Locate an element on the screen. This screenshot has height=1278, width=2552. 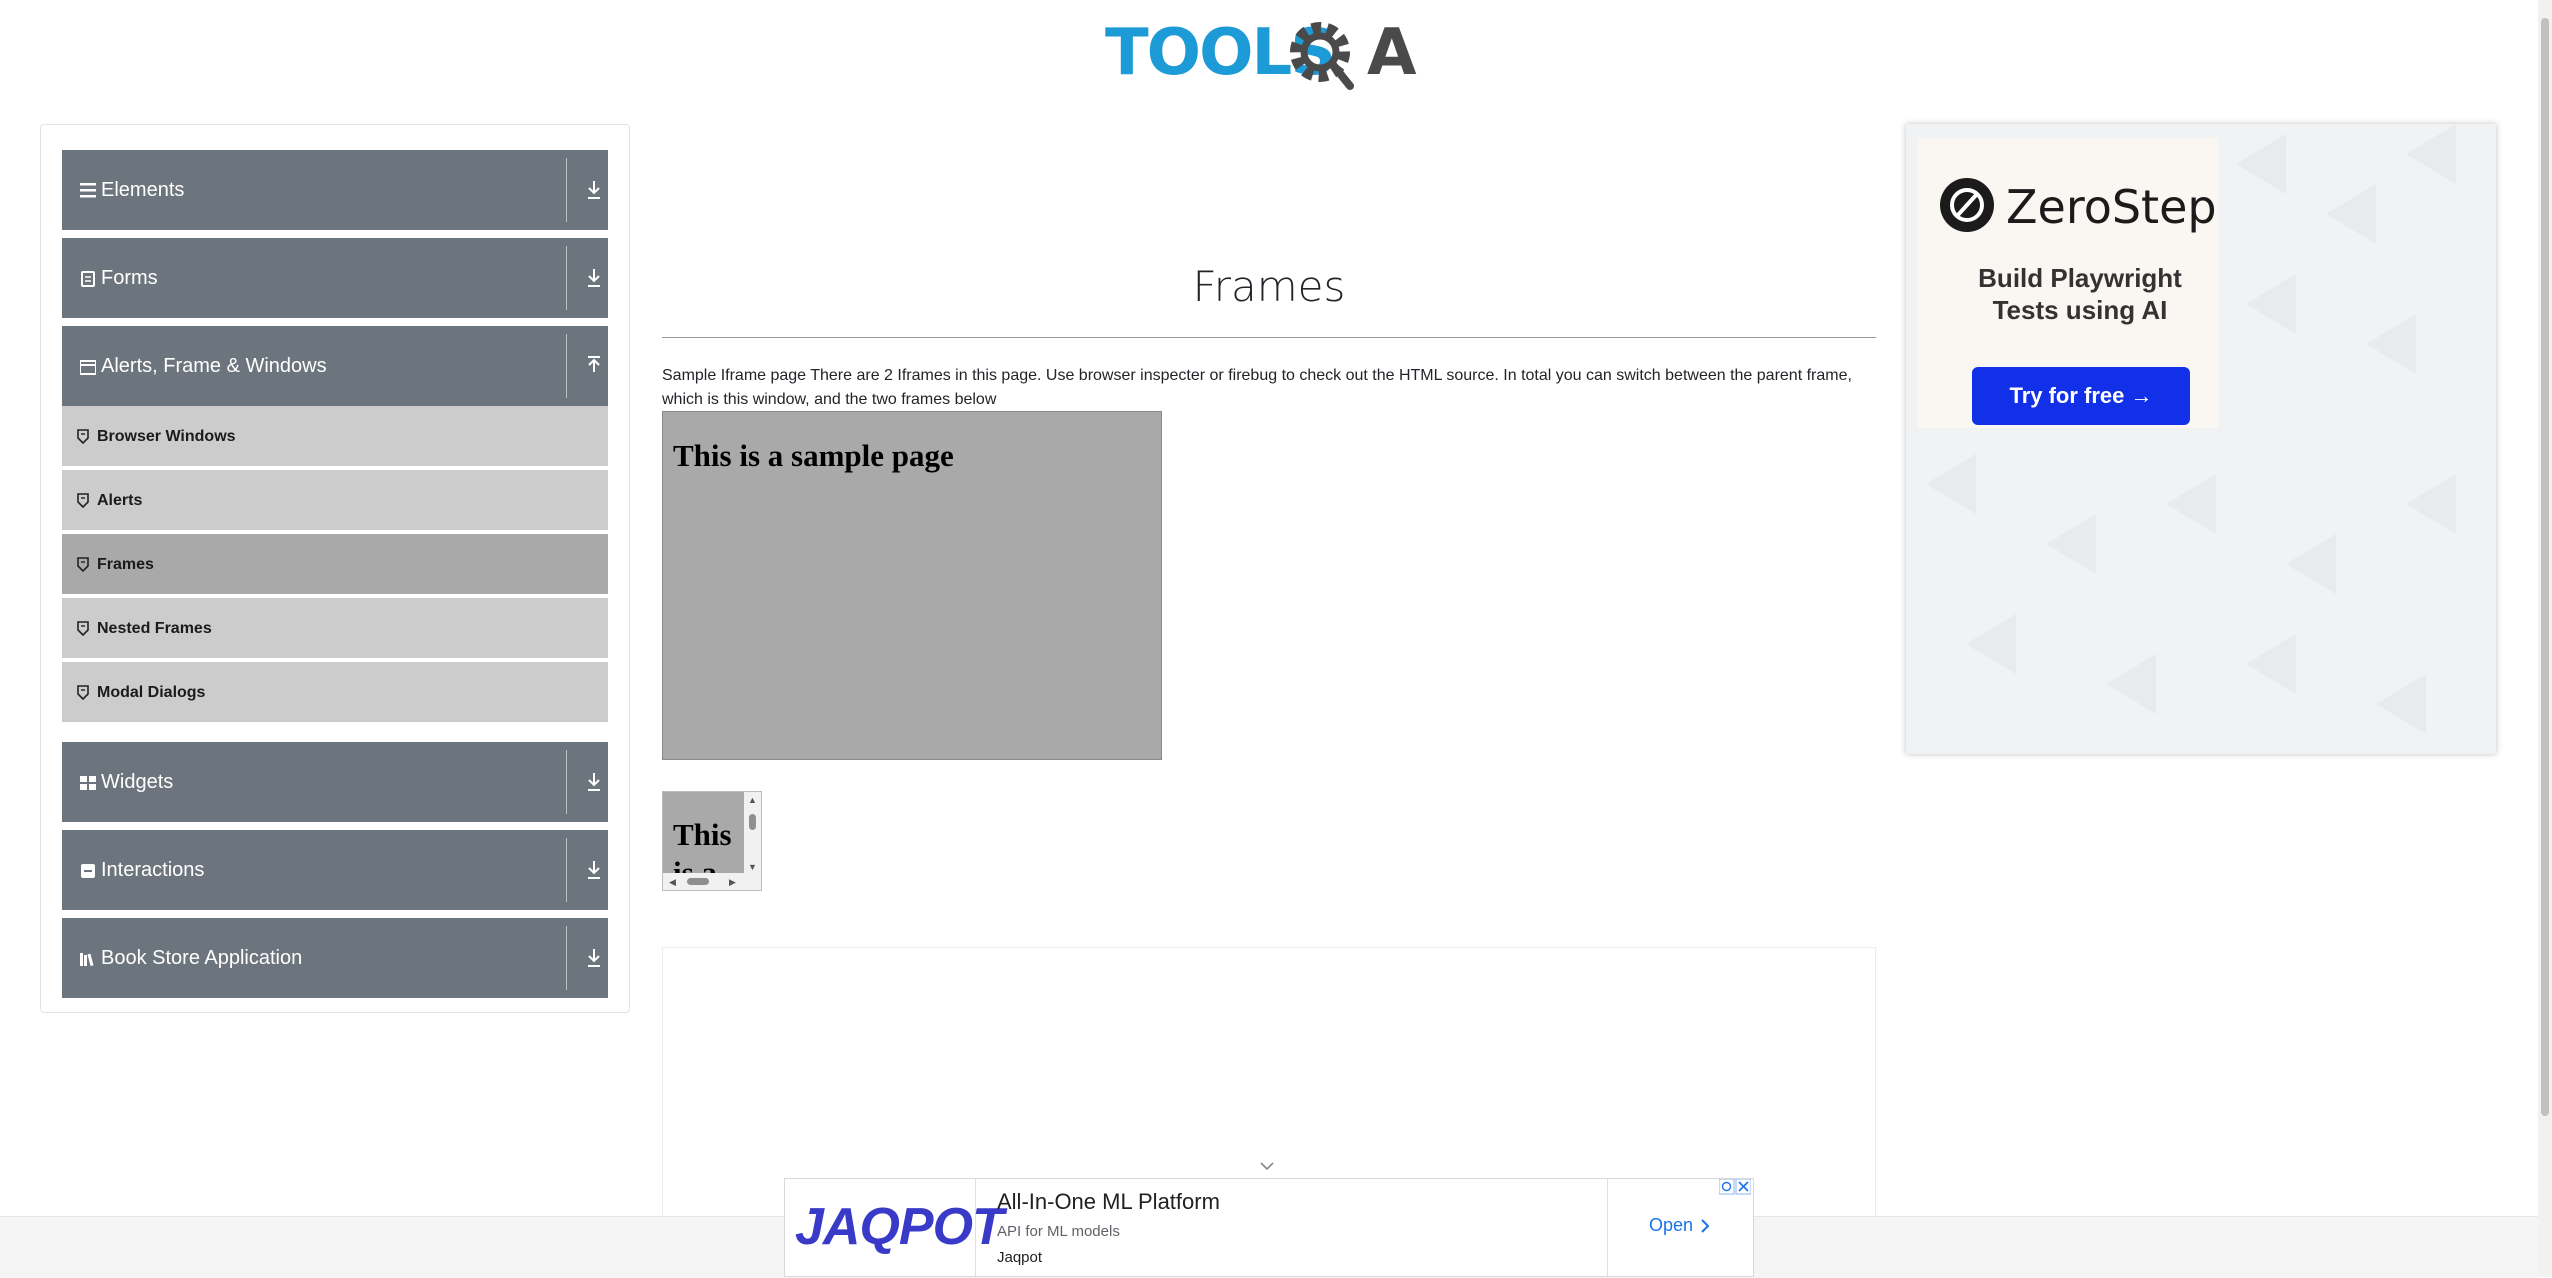
upload-arrow-icon is located at coordinates (594, 364).